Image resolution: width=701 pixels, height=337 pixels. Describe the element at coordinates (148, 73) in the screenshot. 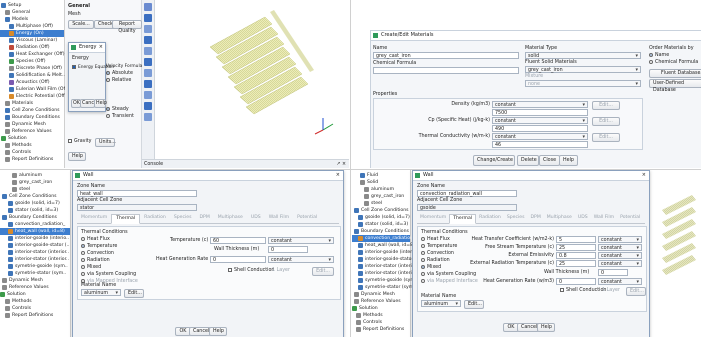

I see `zoom-out-icon` at that location.